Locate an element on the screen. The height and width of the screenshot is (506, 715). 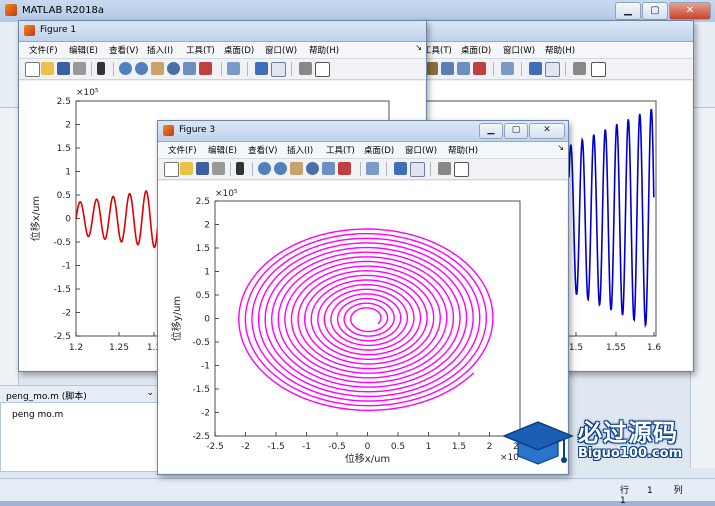
app-title: MATLAB R2018a is located at coordinates (63, 10).